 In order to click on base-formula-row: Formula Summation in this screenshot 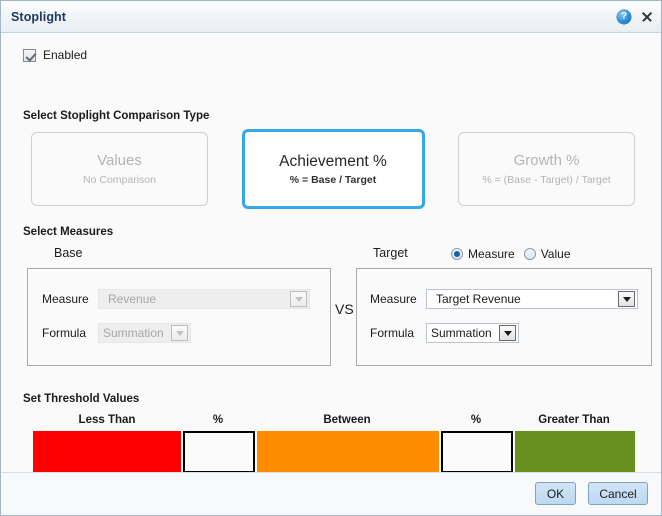, I will do `click(179, 333)`.